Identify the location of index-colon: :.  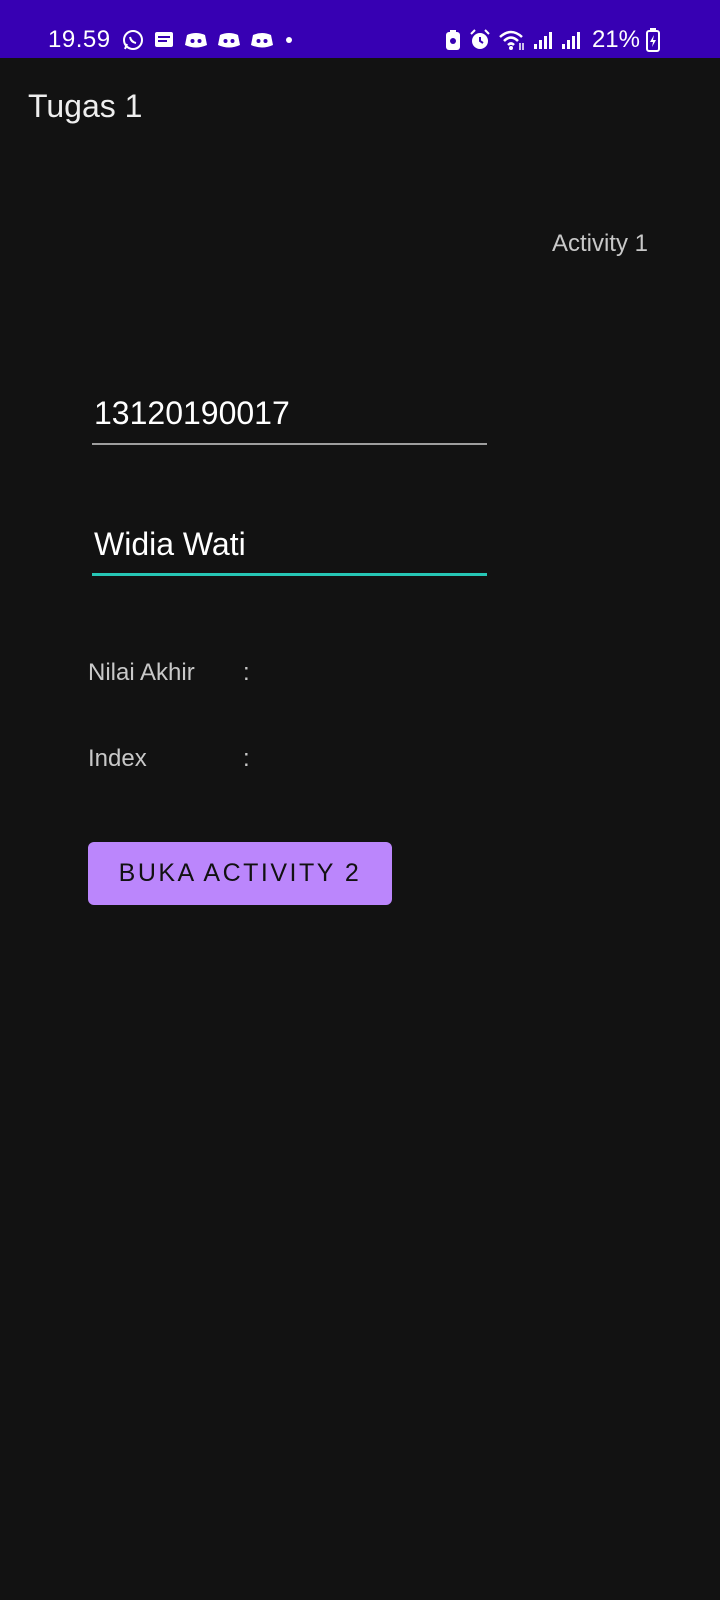
(246, 758).